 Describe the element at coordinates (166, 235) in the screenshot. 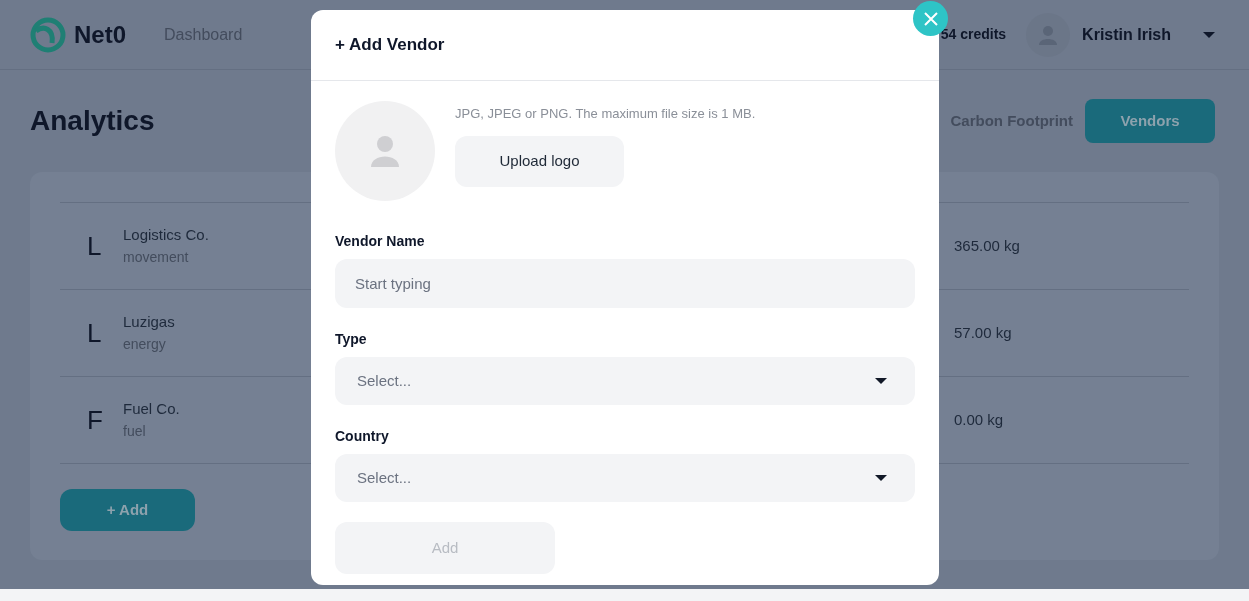

I see `vendor-name: Logistics Co.` at that location.